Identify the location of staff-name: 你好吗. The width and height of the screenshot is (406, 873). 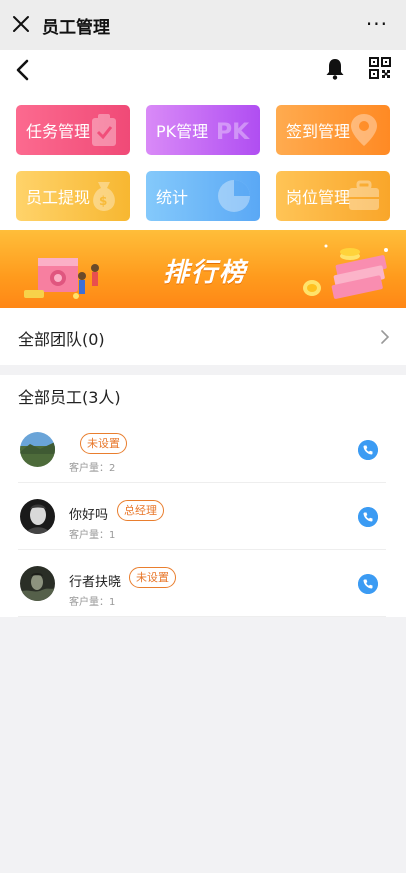
(89, 515).